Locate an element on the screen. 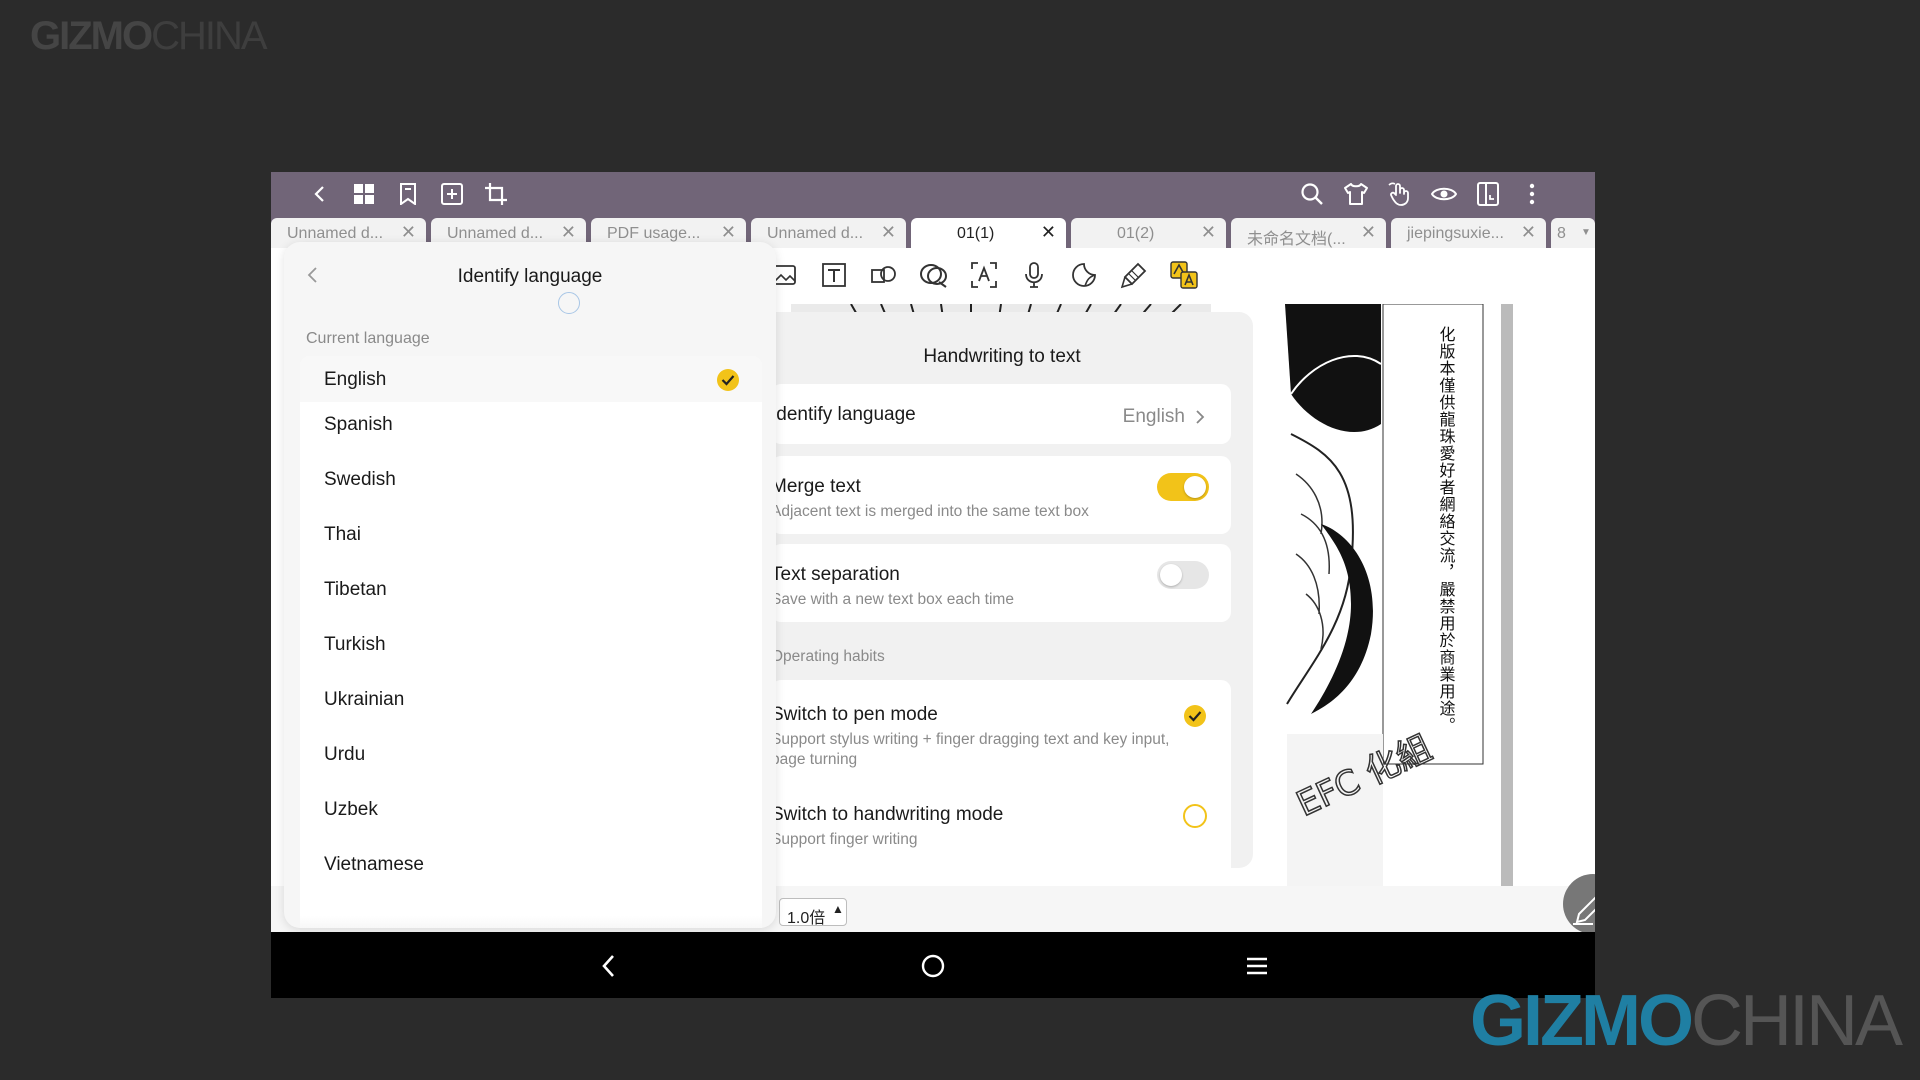 The width and height of the screenshot is (1920, 1080). nav-back-icon is located at coordinates (609, 966).